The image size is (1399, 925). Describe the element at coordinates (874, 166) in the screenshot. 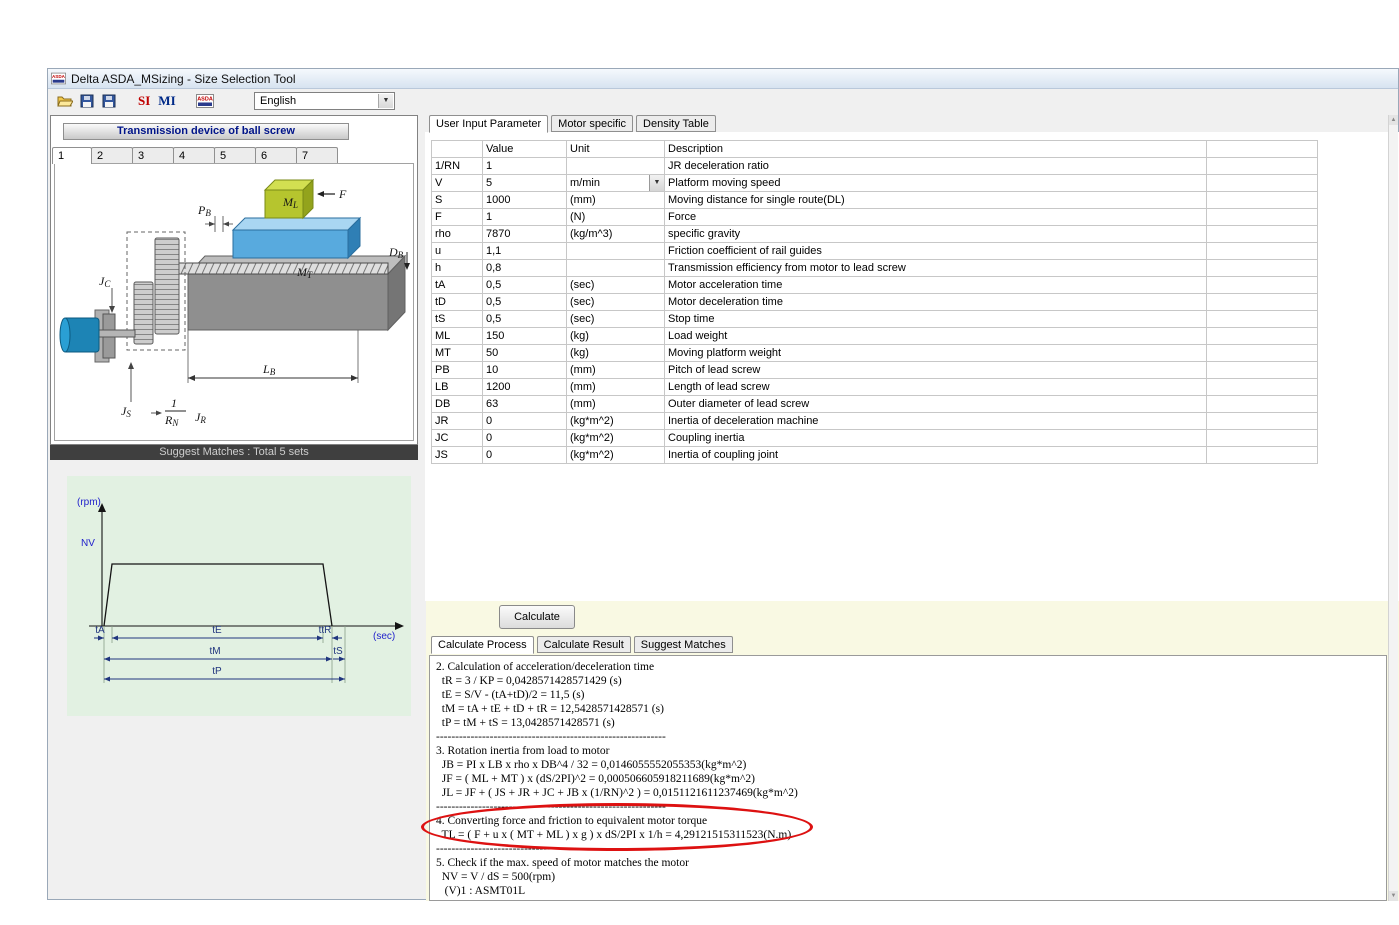

I see `param-row-1-rn: 1/RN 1 JR deceleration ratio` at that location.